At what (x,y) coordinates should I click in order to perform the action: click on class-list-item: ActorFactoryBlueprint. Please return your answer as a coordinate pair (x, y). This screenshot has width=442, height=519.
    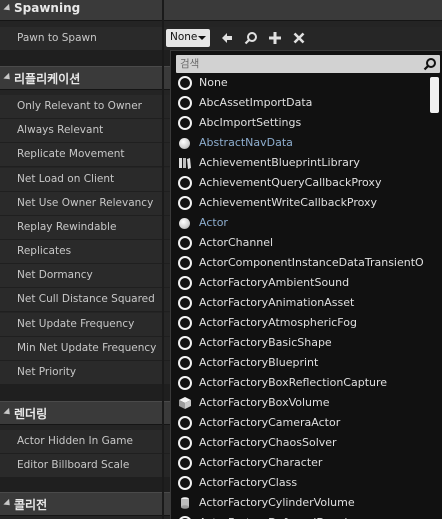
    Looking at the image, I should click on (300, 363).